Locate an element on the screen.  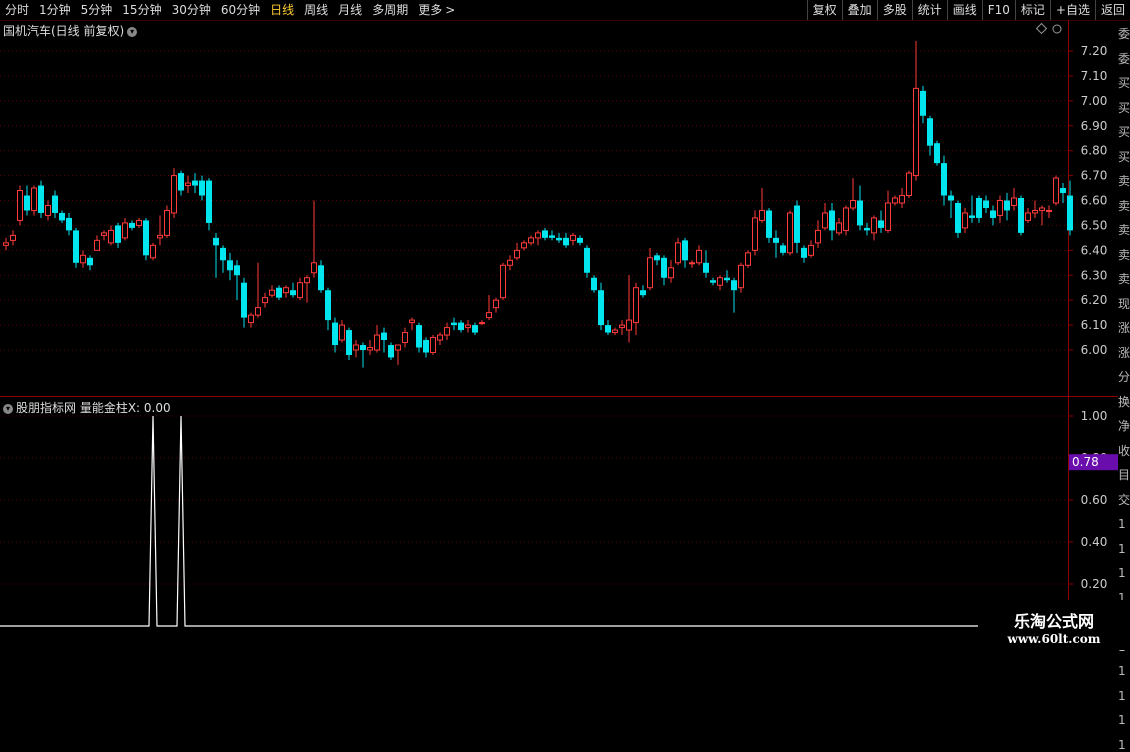
quote-label-fragment: 净 is located at coordinates (1124, 426).